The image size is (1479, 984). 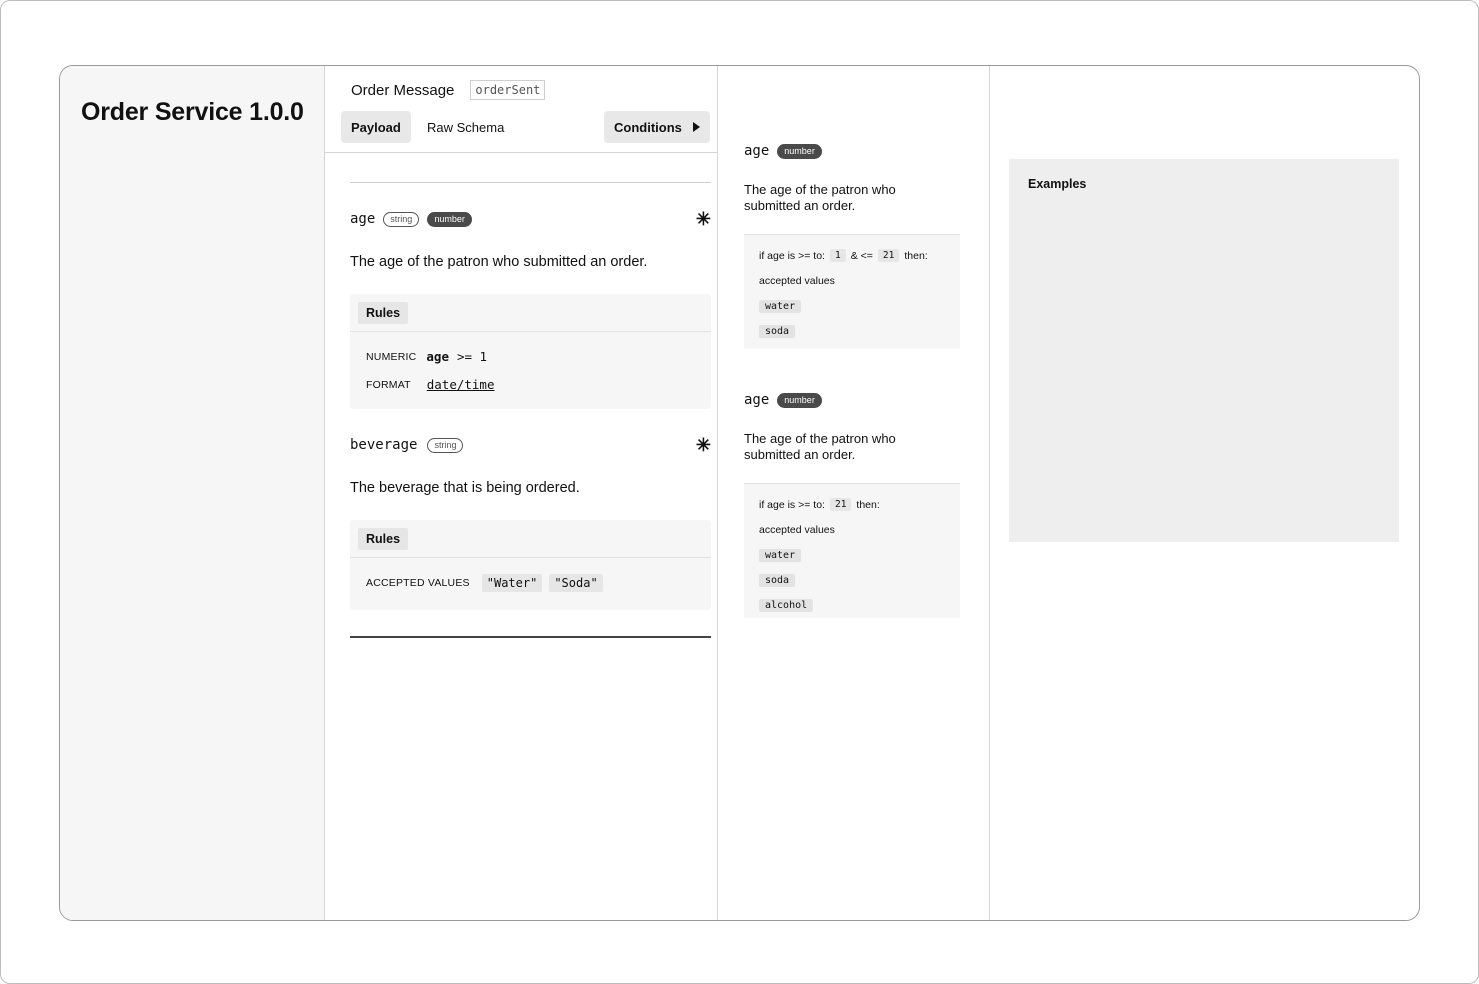 What do you see at coordinates (696, 127) in the screenshot?
I see `caret-right-icon` at bounding box center [696, 127].